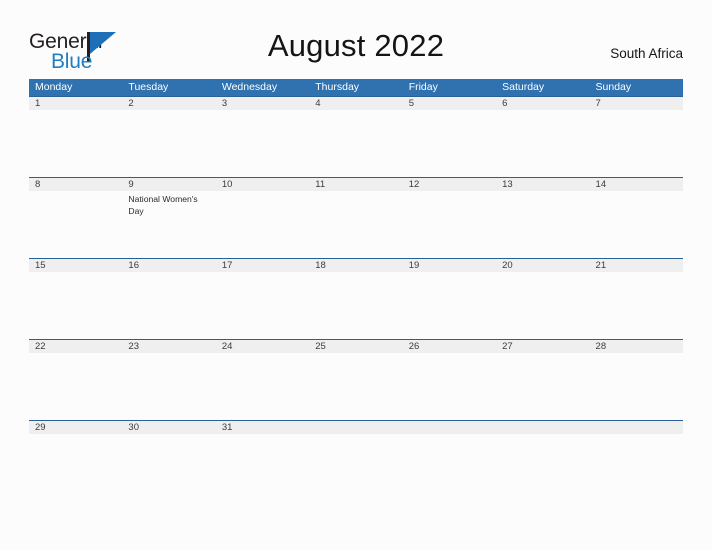 This screenshot has width=712, height=550. I want to click on weekday-header-monday: Monday, so click(54, 87).